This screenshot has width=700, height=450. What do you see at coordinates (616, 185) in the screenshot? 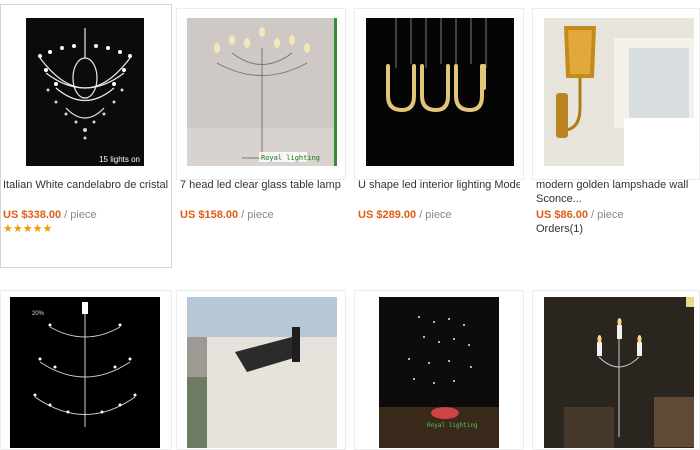
I see `product-title-line1: modern golden lampshade wall` at bounding box center [616, 185].